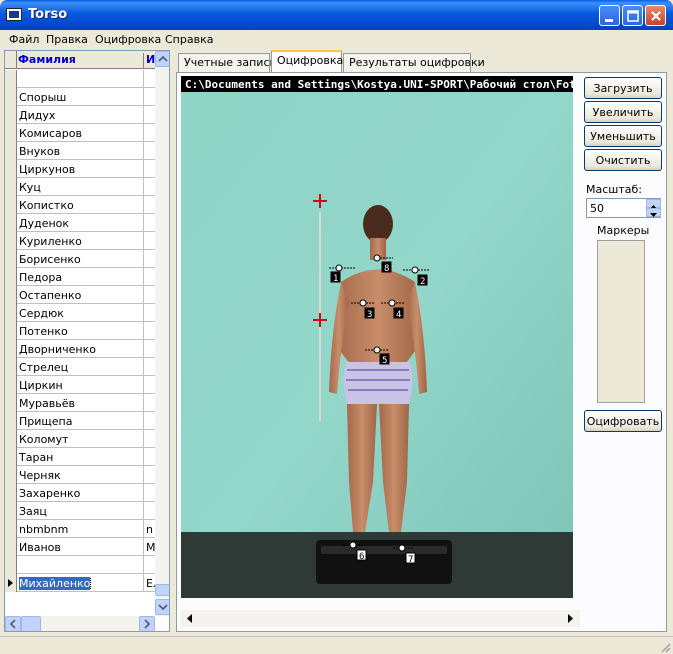 This screenshot has width=673, height=654. Describe the element at coordinates (665, 647) in the screenshot. I see `resize-grip-icon` at that location.